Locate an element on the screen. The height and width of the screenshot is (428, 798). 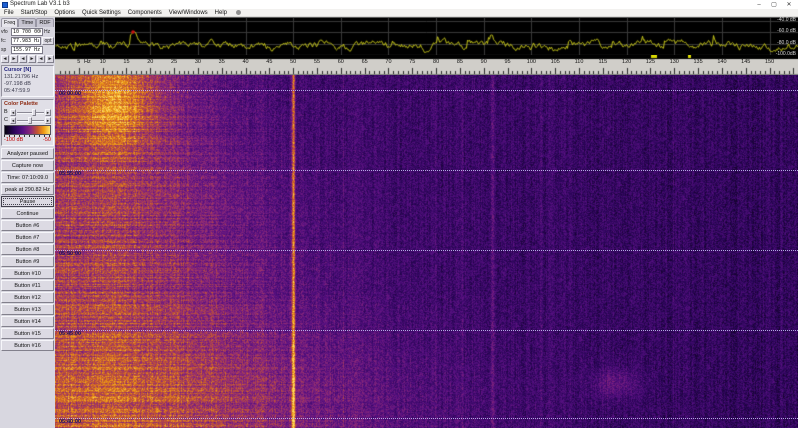
freq-tick-label: 110 is located at coordinates (579, 62).